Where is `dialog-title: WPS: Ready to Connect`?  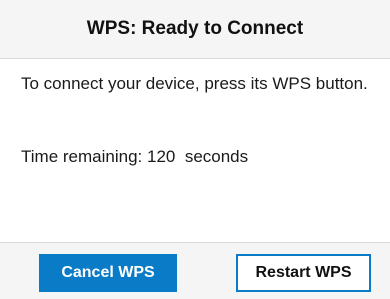 dialog-title: WPS: Ready to Connect is located at coordinates (195, 28).